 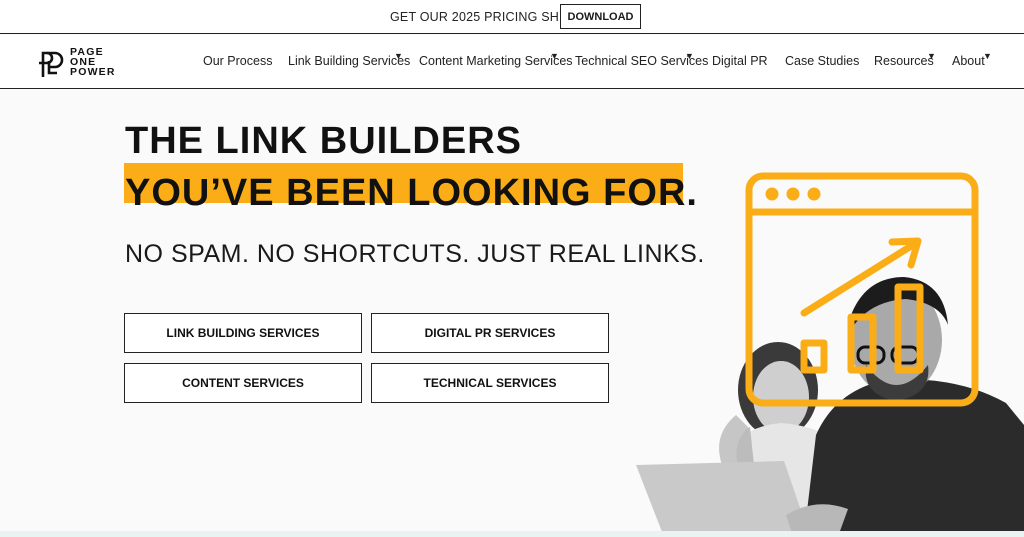 I want to click on nav-digital-pr: Digital PR, so click(x=740, y=61).